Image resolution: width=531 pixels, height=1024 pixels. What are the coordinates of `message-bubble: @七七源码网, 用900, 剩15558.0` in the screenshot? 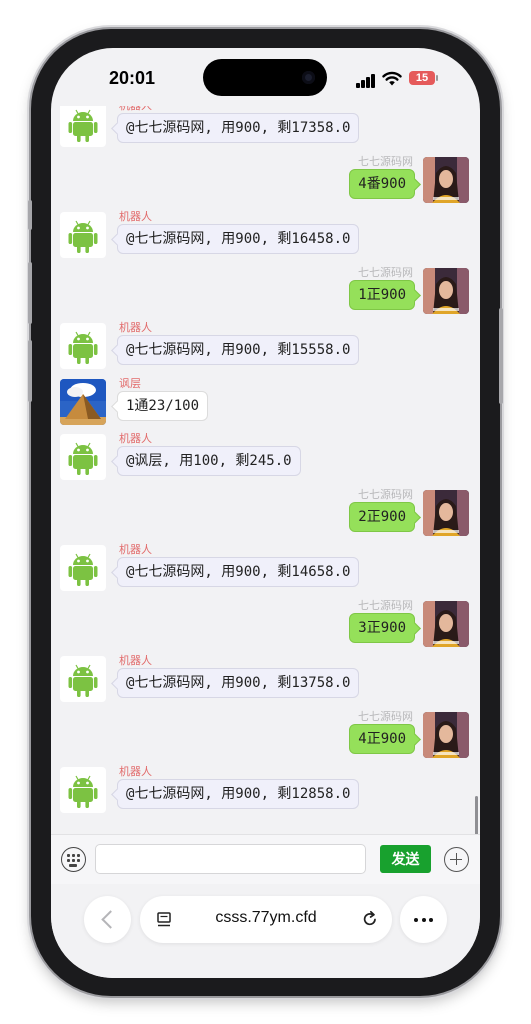 It's located at (238, 350).